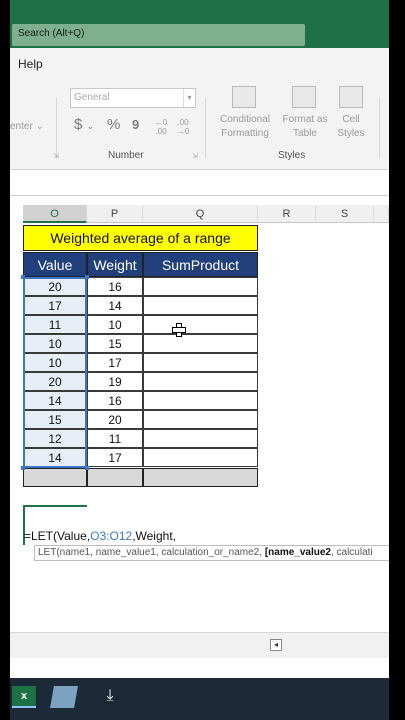  Describe the element at coordinates (55, 305) in the screenshot. I see `value-cell: 17` at that location.